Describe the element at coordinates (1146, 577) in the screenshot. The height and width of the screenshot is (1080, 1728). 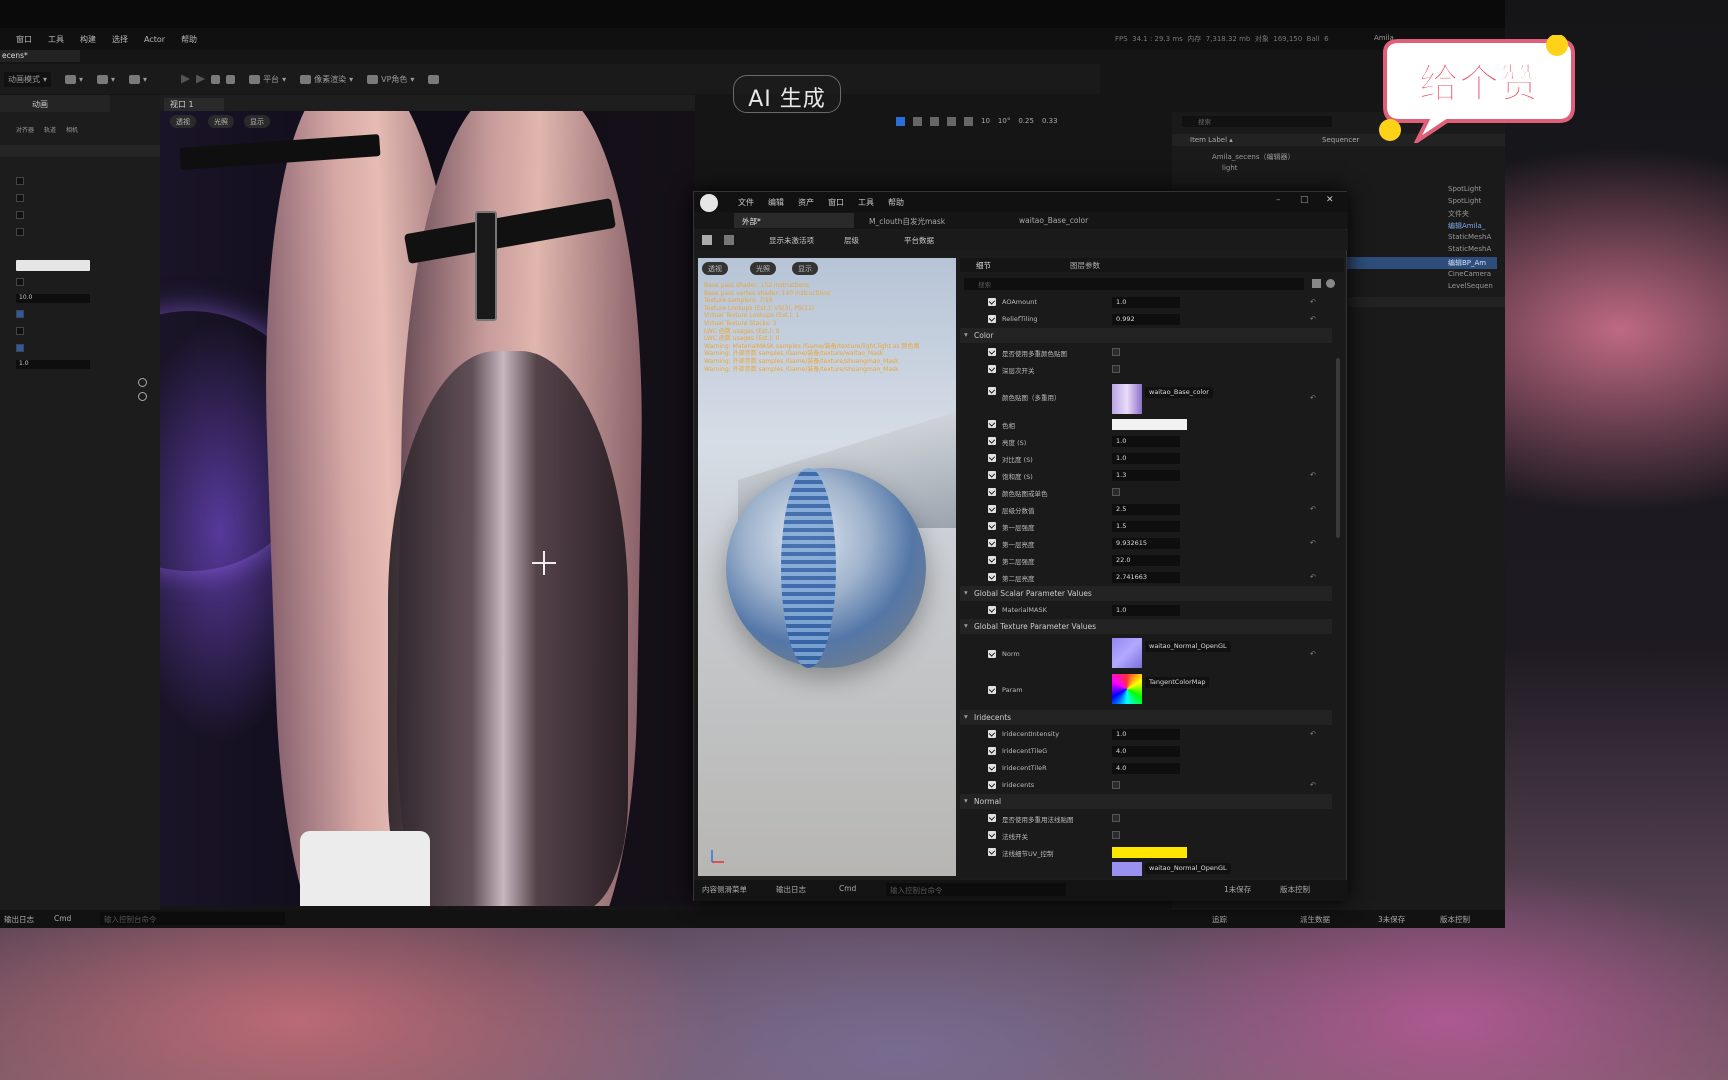
I see `param-value: 2.741663` at that location.